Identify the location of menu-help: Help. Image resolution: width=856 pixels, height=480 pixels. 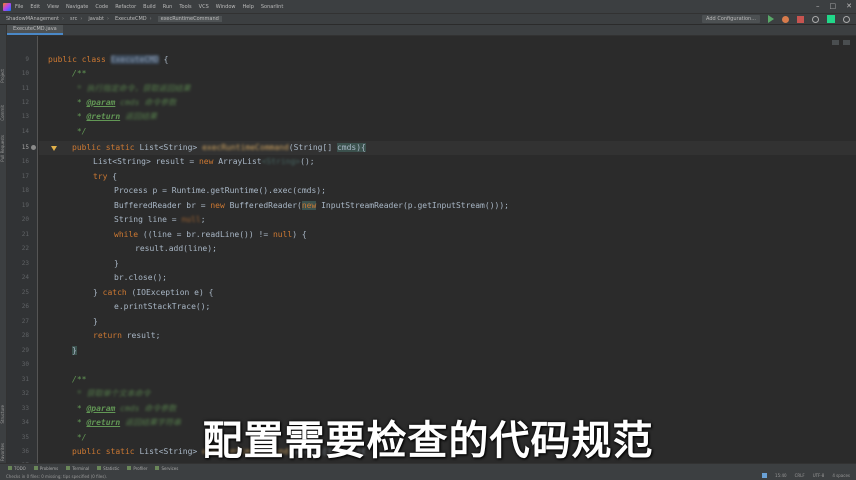
(247, 7).